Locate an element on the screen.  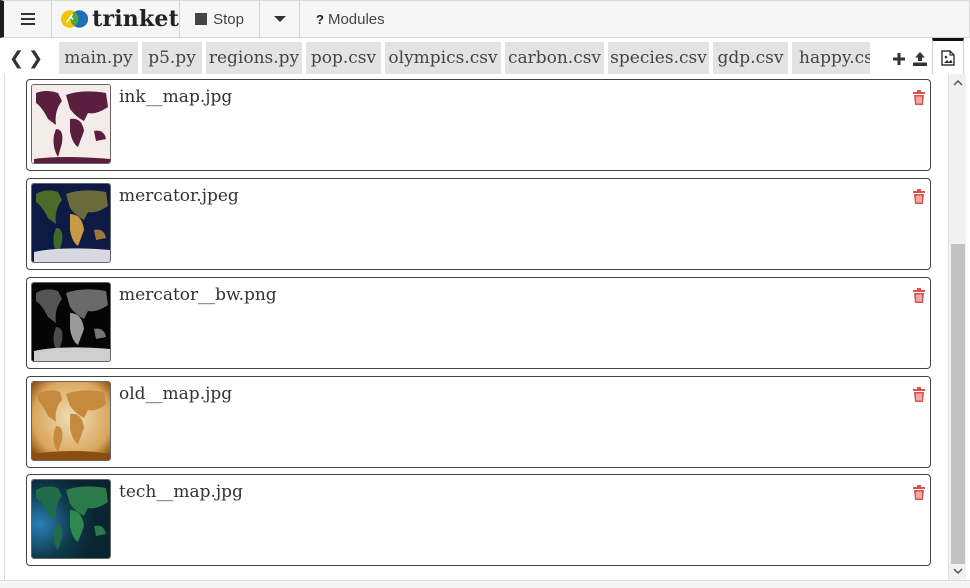
tab-regions-py: regions.py is located at coordinates (254, 58).